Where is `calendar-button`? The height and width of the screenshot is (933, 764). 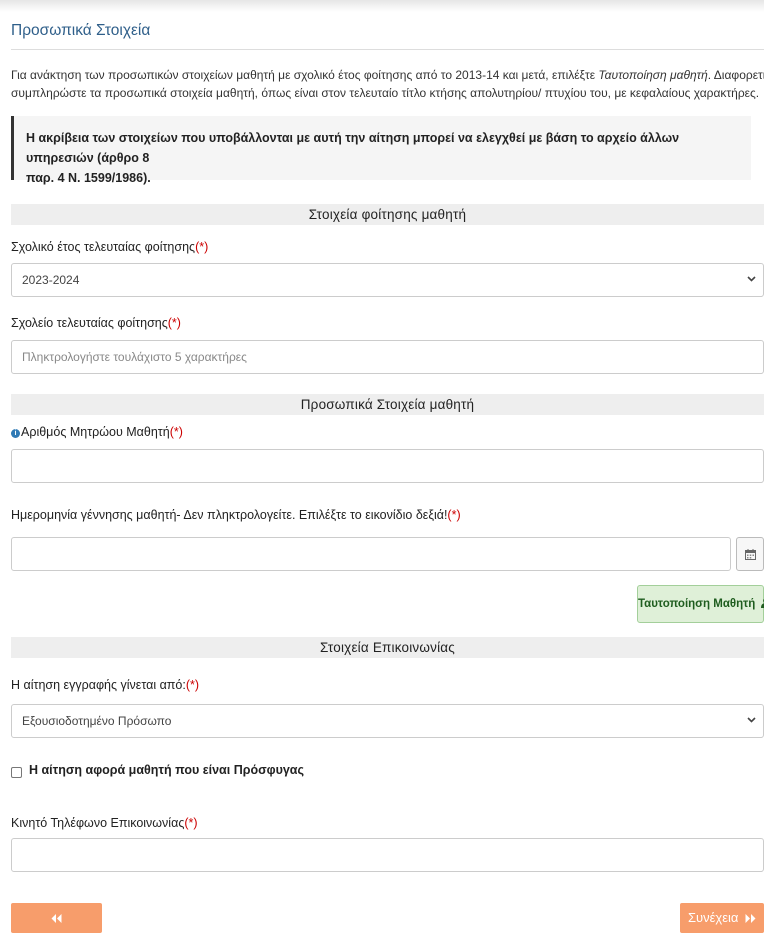 calendar-button is located at coordinates (750, 554).